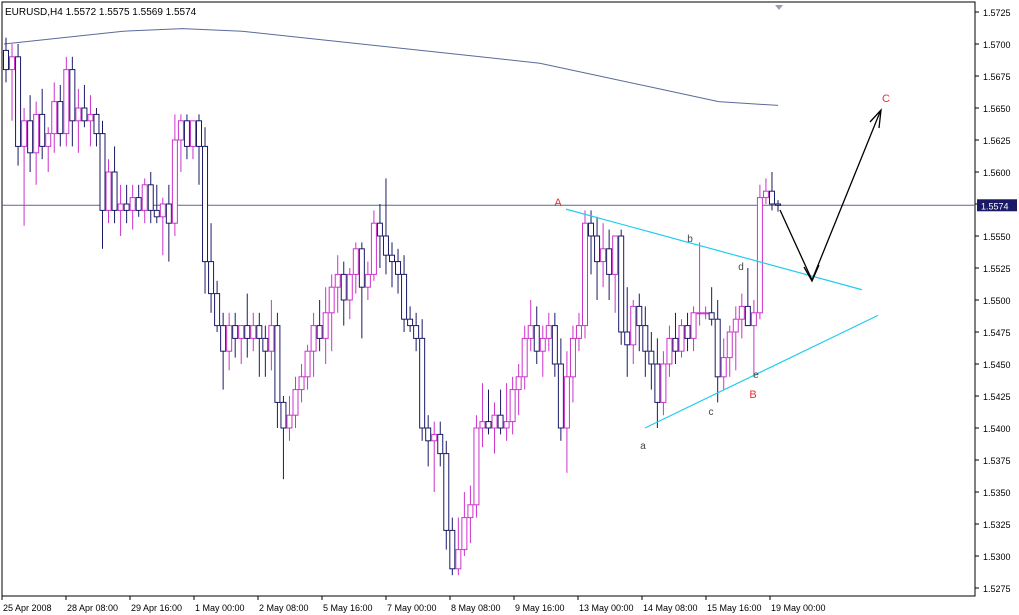 The image size is (1019, 615). Describe the element at coordinates (27, 608) in the screenshot. I see `x-tick-label: 25 Apr 2008` at that location.